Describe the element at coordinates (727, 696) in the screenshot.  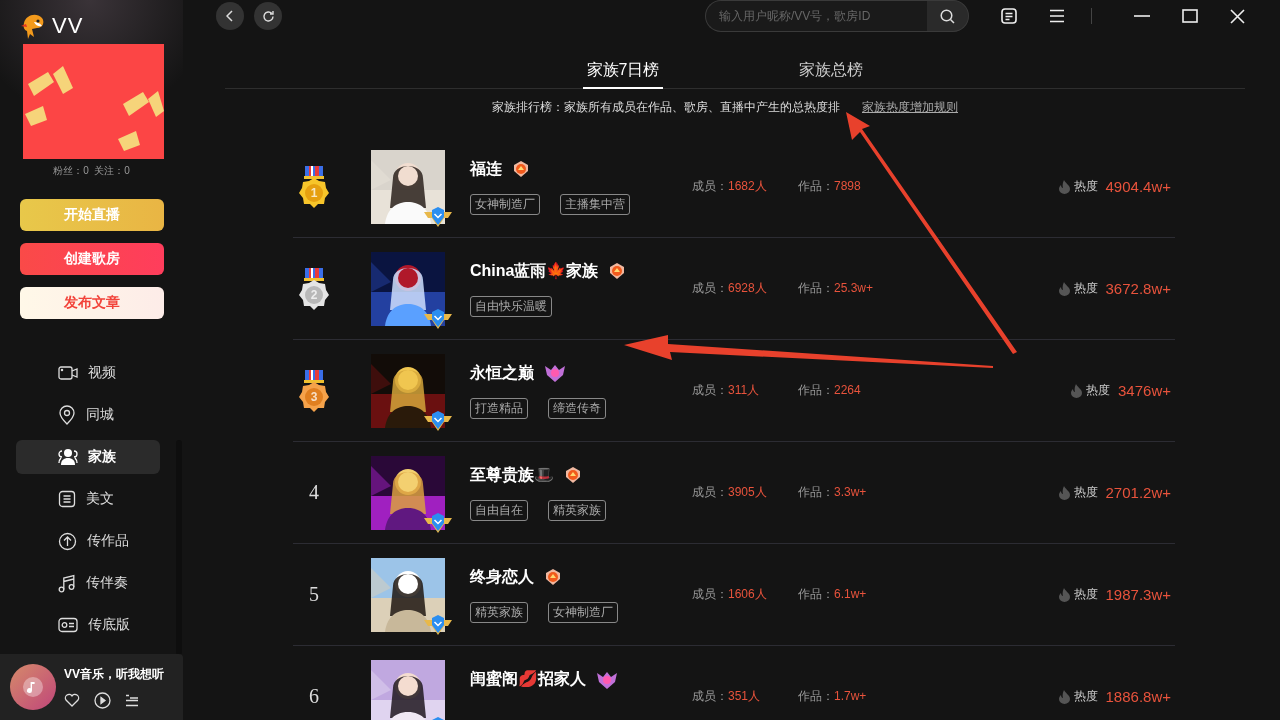
I see `member-count: 成员：351人` at that location.